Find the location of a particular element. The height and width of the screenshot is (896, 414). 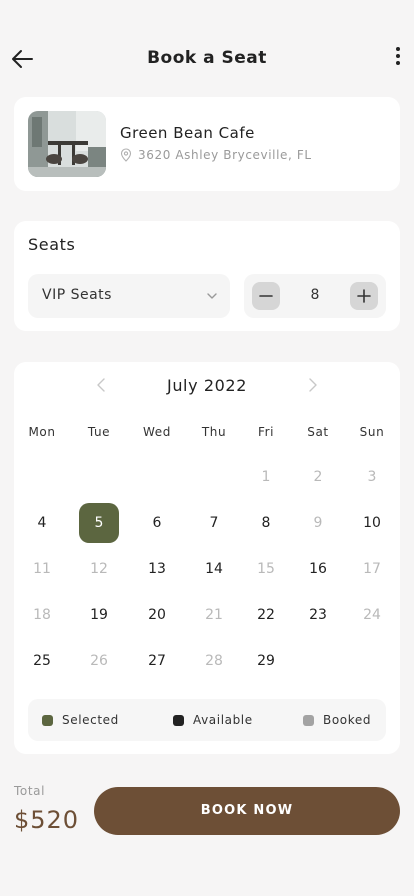

quantity-stepper: 8 is located at coordinates (315, 296).